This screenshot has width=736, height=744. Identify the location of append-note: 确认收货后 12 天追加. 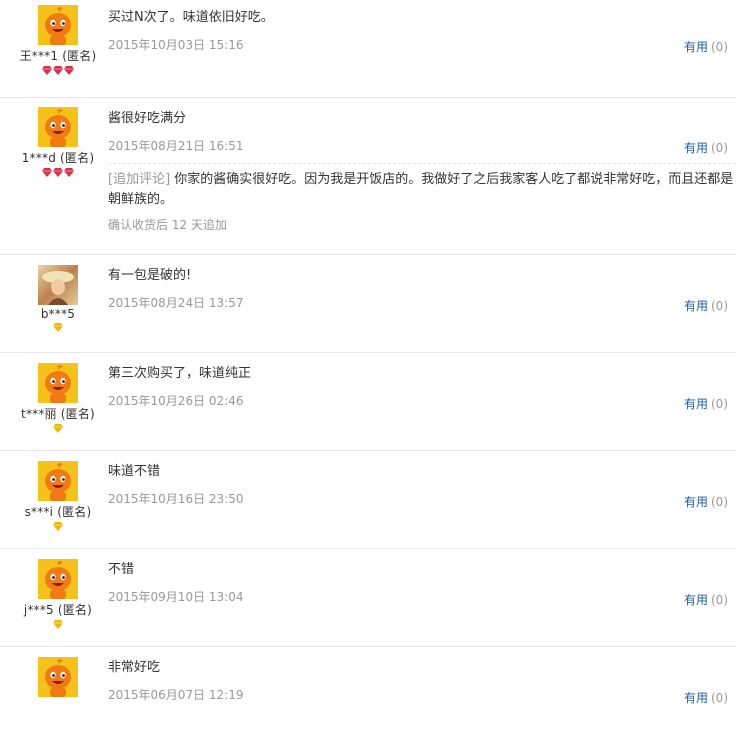
(167, 225).